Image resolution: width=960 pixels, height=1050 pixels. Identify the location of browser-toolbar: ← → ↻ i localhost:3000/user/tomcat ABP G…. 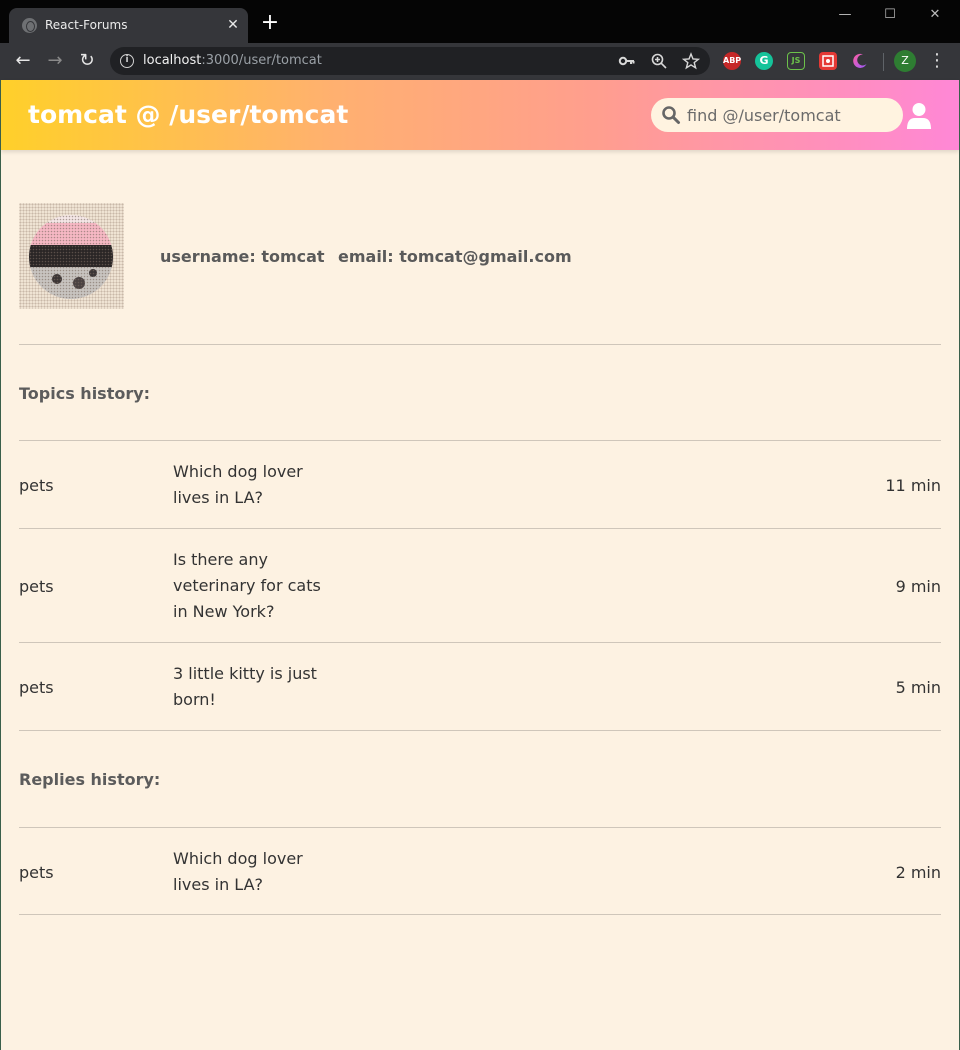
(480, 61).